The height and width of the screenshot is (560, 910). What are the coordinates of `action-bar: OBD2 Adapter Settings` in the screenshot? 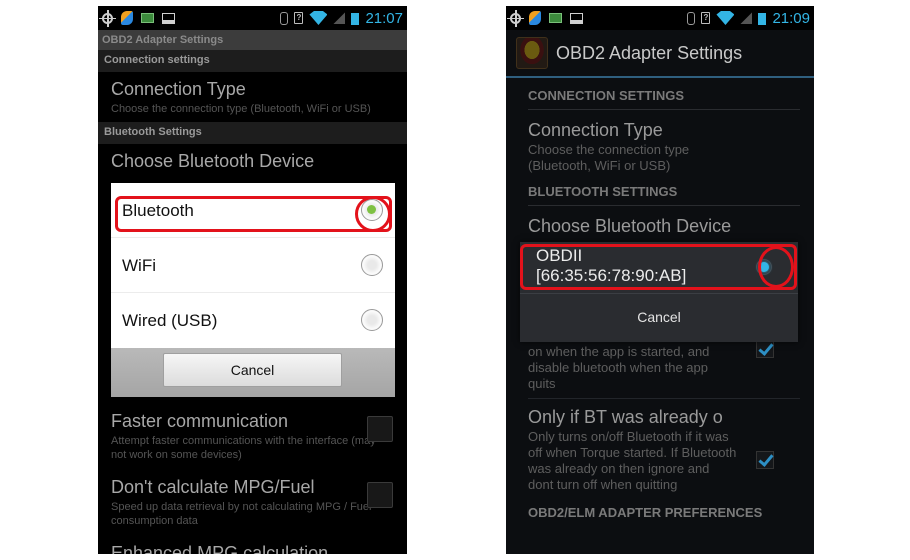 It's located at (660, 54).